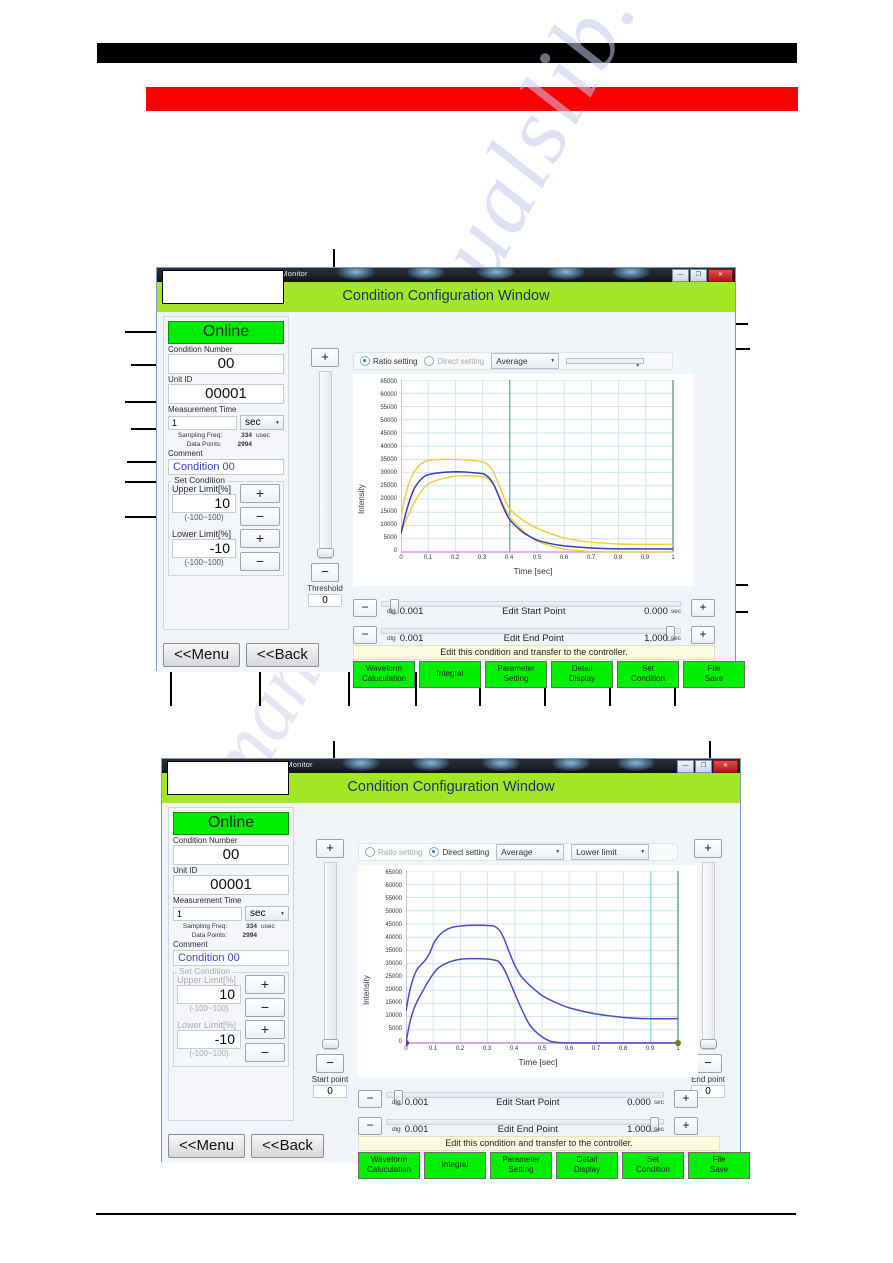  Describe the element at coordinates (180, 379) in the screenshot. I see `unit-id-label: Unit ID` at that location.